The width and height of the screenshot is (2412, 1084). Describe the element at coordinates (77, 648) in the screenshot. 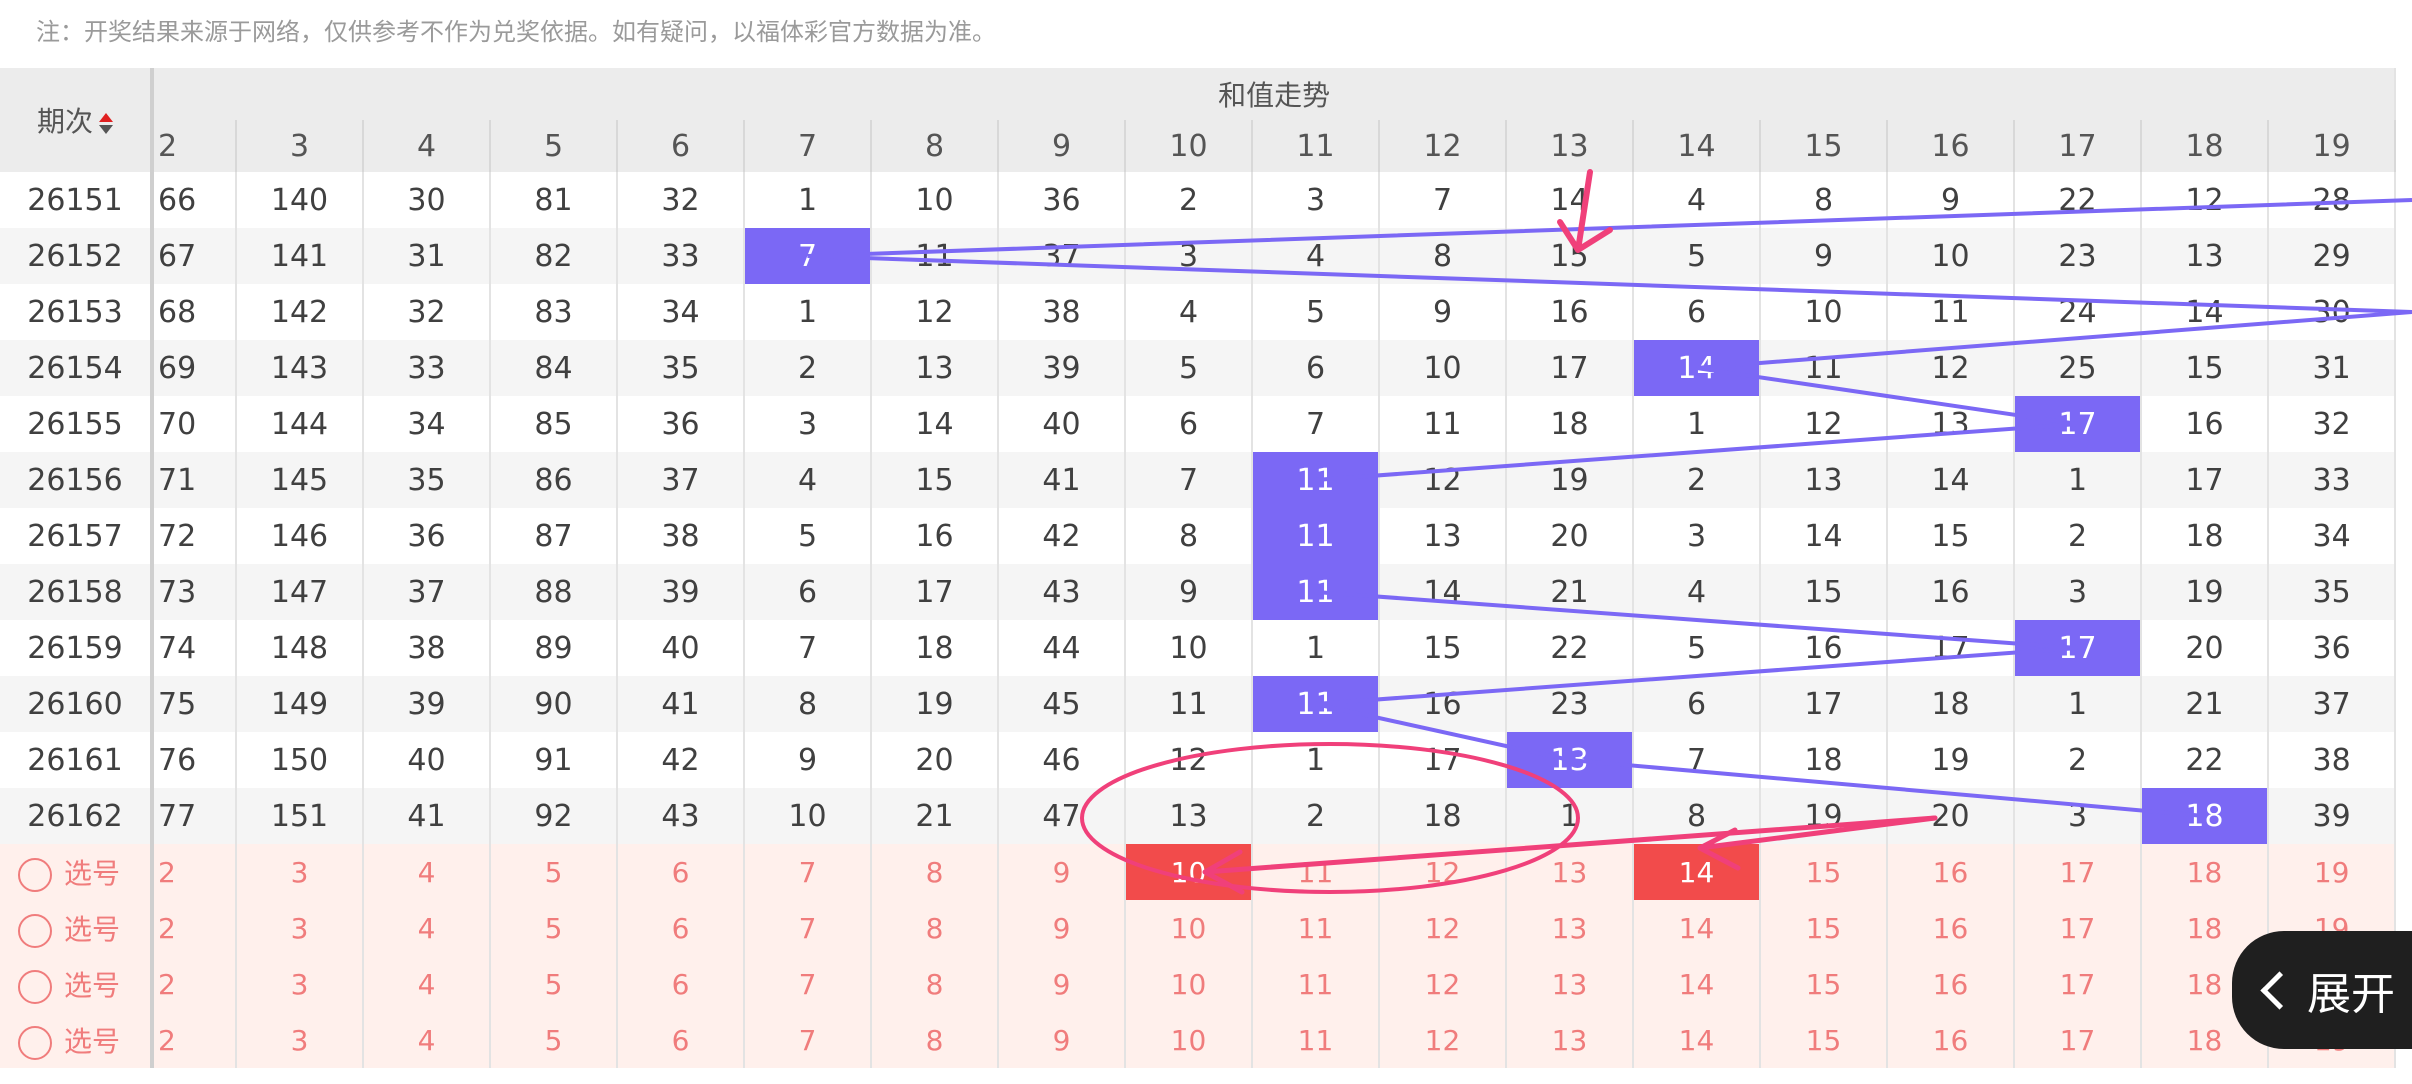

I see `period-cell: 26159` at that location.